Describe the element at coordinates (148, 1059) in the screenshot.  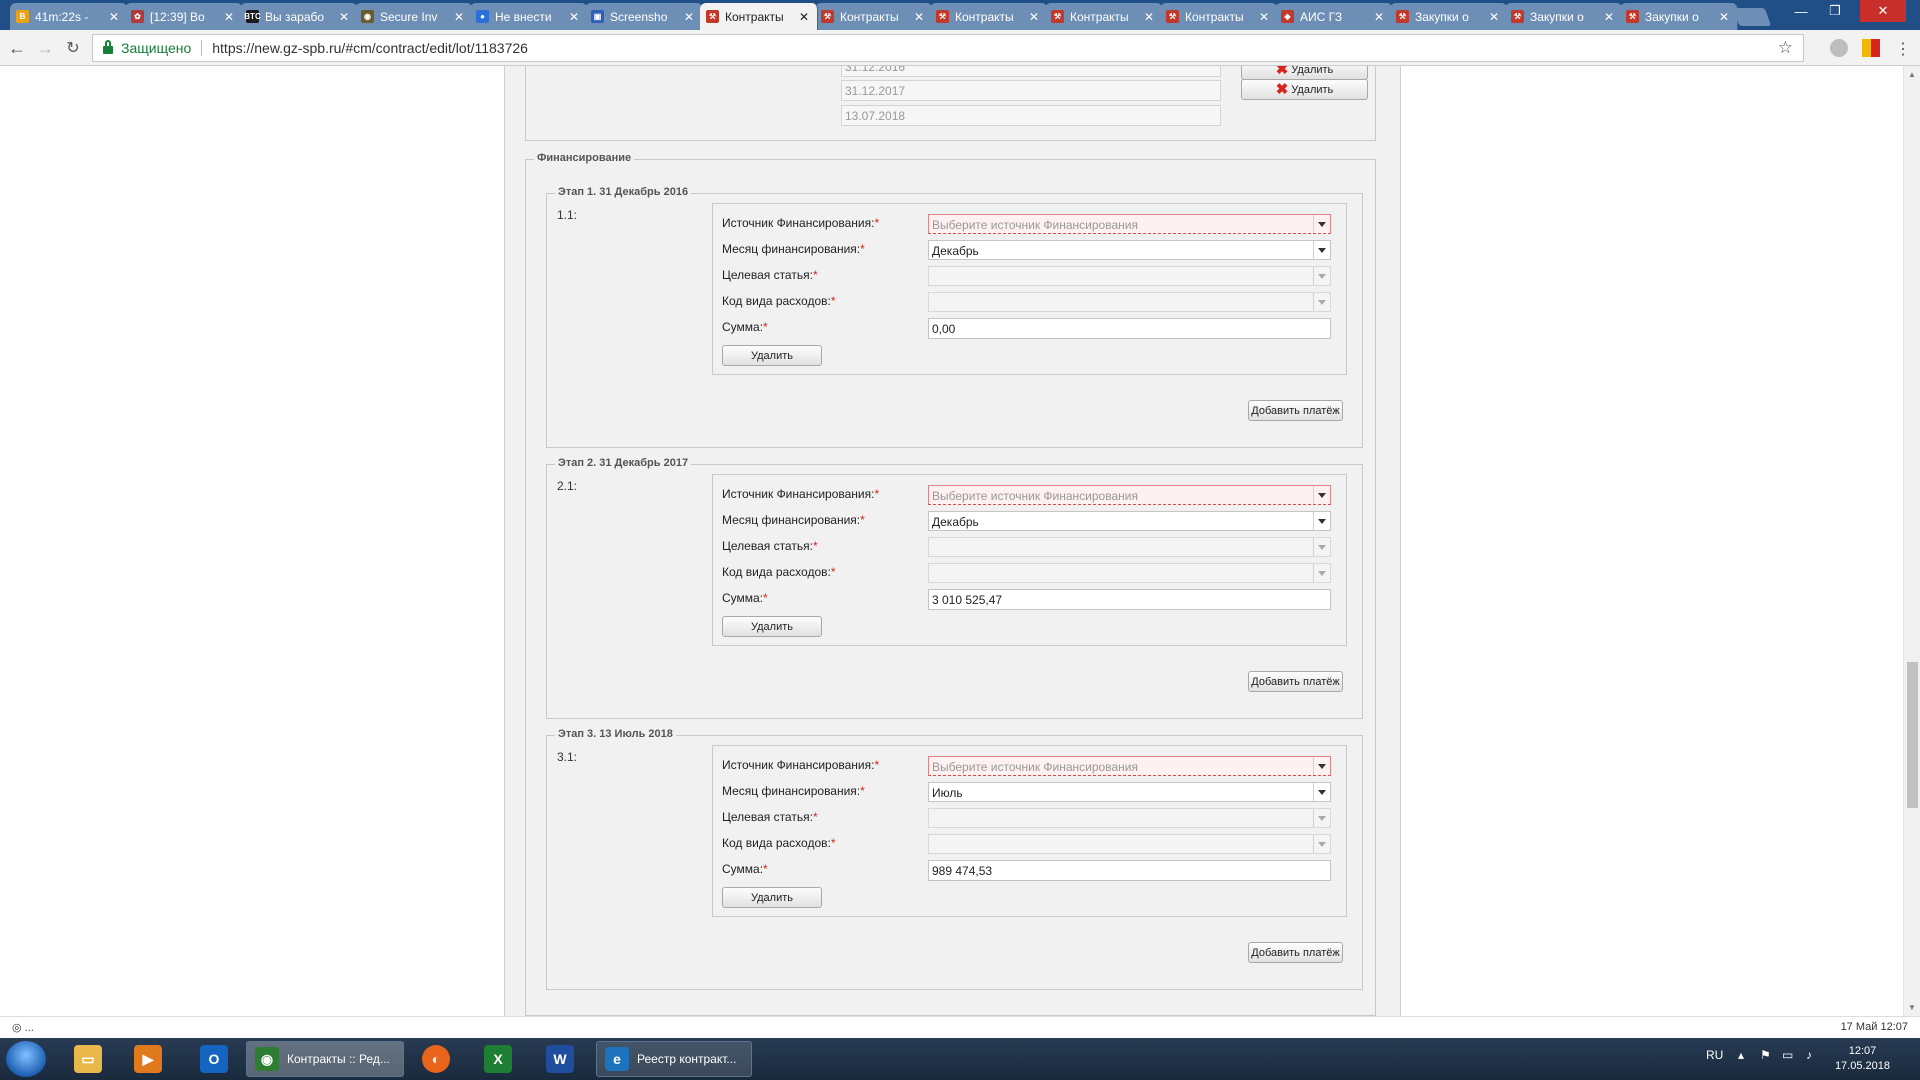
I see `media-player-icon: ▶` at that location.